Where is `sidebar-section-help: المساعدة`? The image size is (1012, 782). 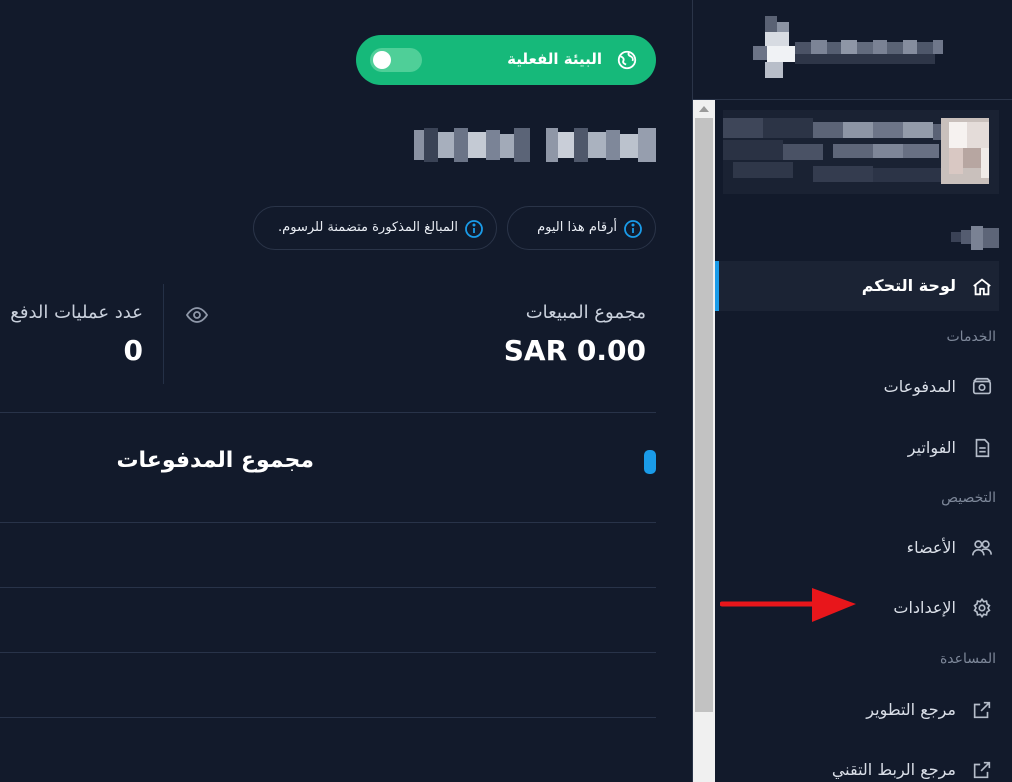
sidebar-section-help: المساعدة is located at coordinates (967, 659).